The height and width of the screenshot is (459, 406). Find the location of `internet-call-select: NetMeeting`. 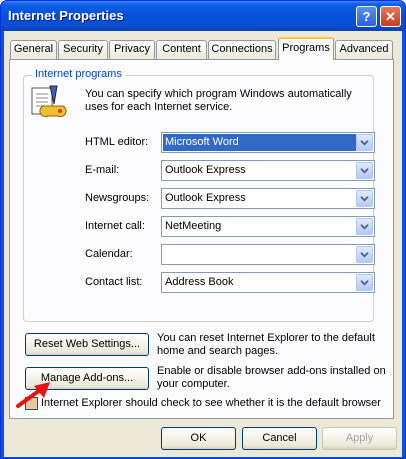

internet-call-select: NetMeeting is located at coordinates (268, 226).